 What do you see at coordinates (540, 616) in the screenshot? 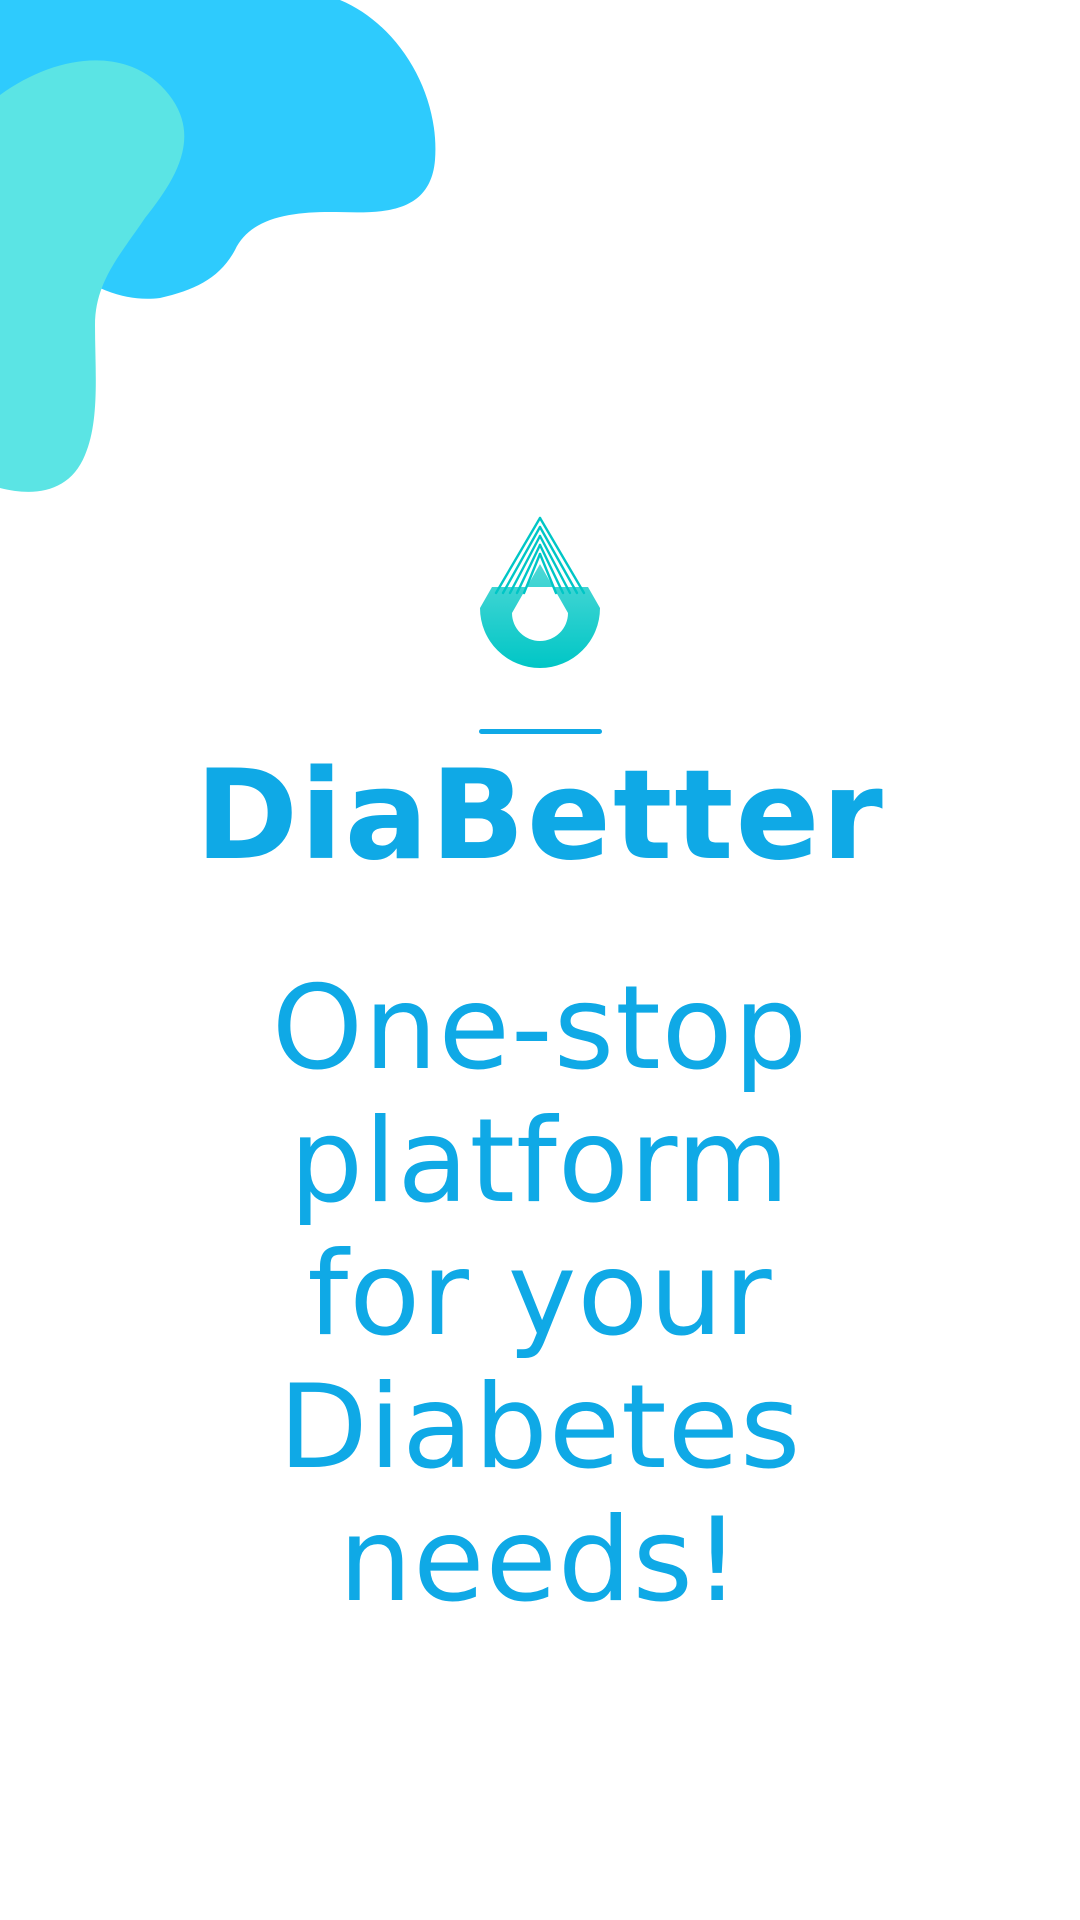
I see `drop-ring-shape` at bounding box center [540, 616].